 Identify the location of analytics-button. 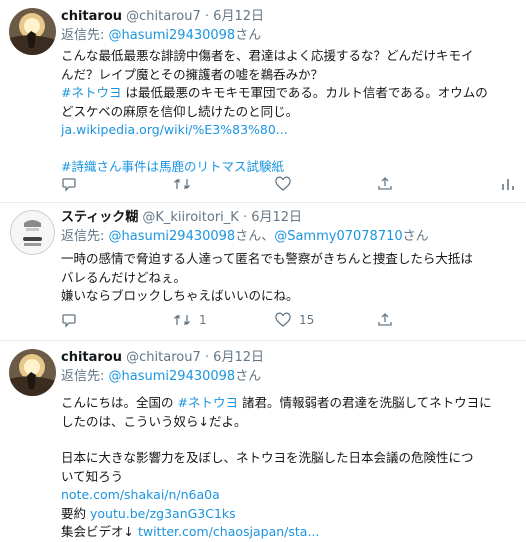
(508, 184).